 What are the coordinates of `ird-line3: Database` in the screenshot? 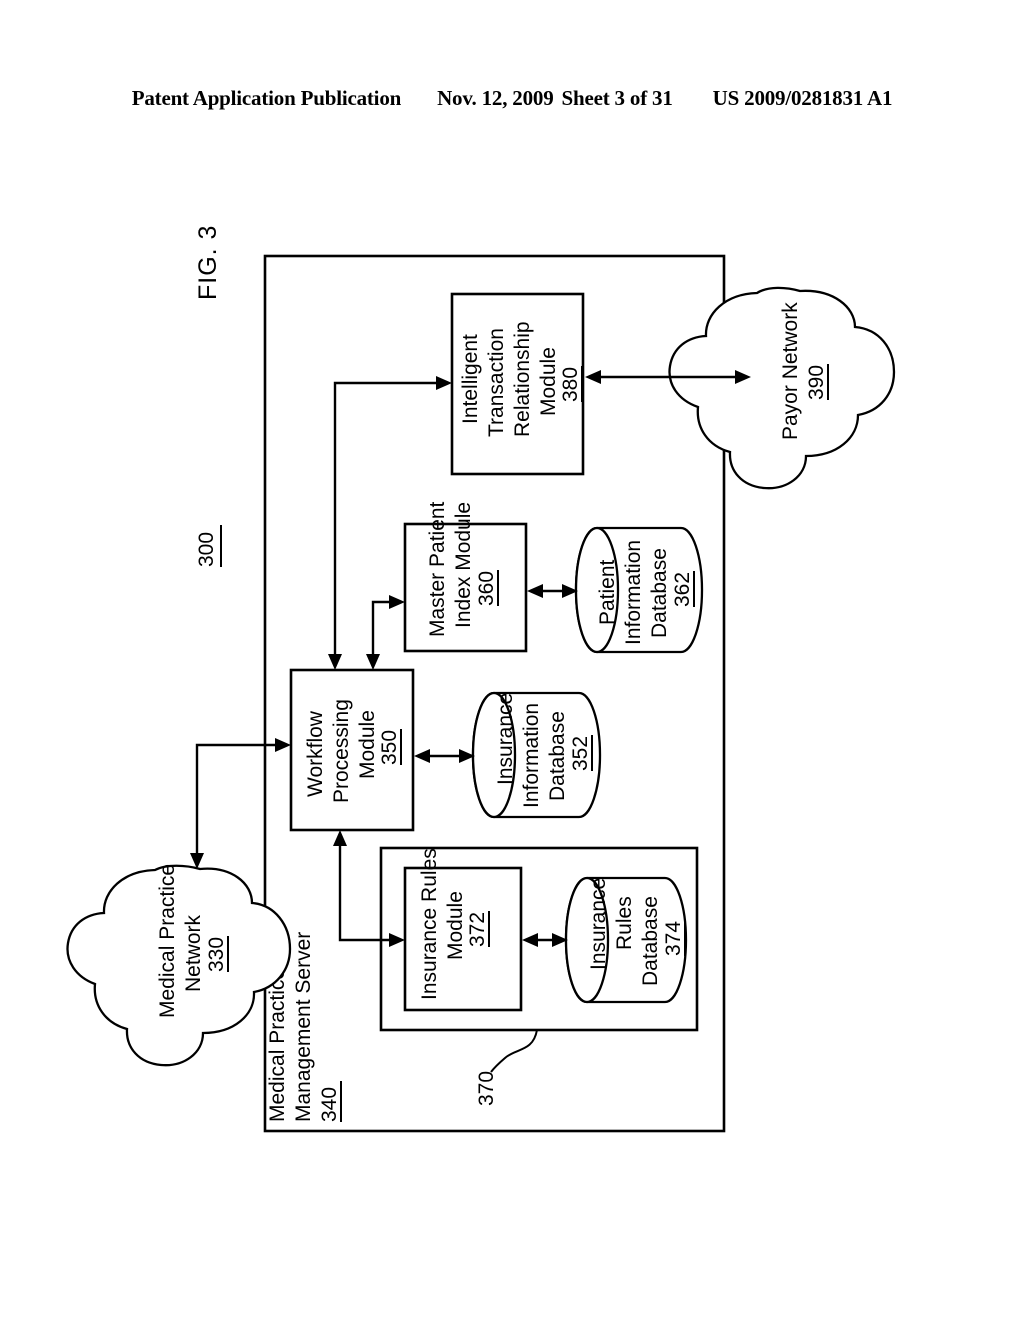 It's located at (650, 941).